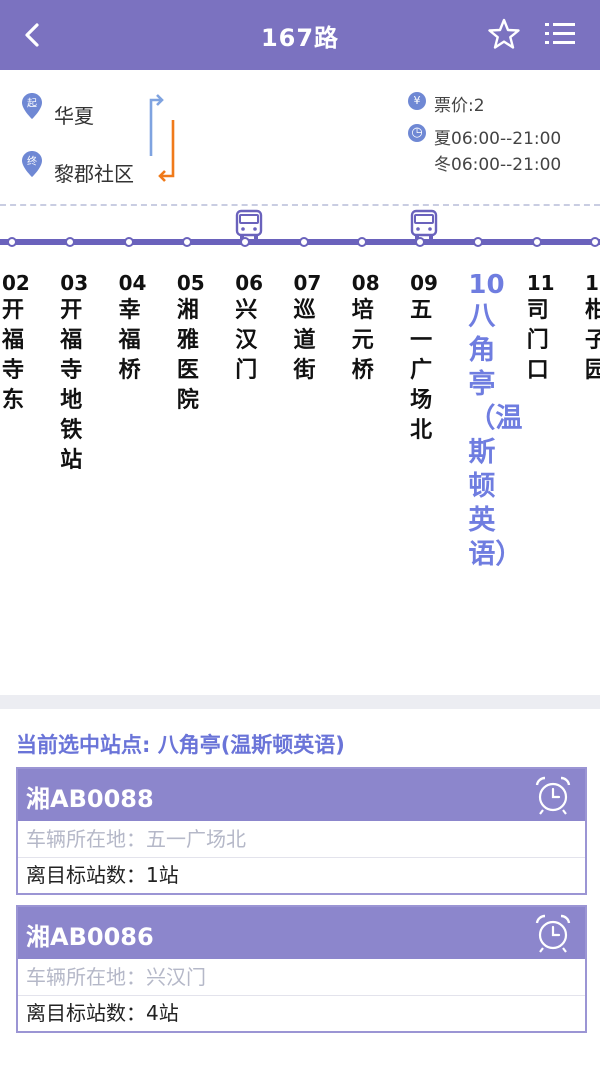  What do you see at coordinates (592, 340) in the screenshot?
I see `station-name: 柑子园` at bounding box center [592, 340].